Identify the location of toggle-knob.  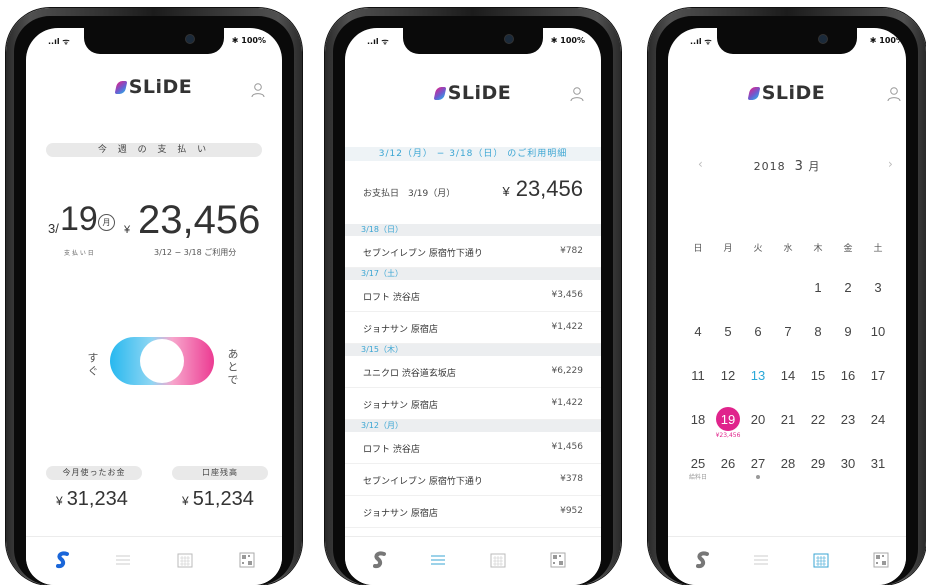
(162, 361).